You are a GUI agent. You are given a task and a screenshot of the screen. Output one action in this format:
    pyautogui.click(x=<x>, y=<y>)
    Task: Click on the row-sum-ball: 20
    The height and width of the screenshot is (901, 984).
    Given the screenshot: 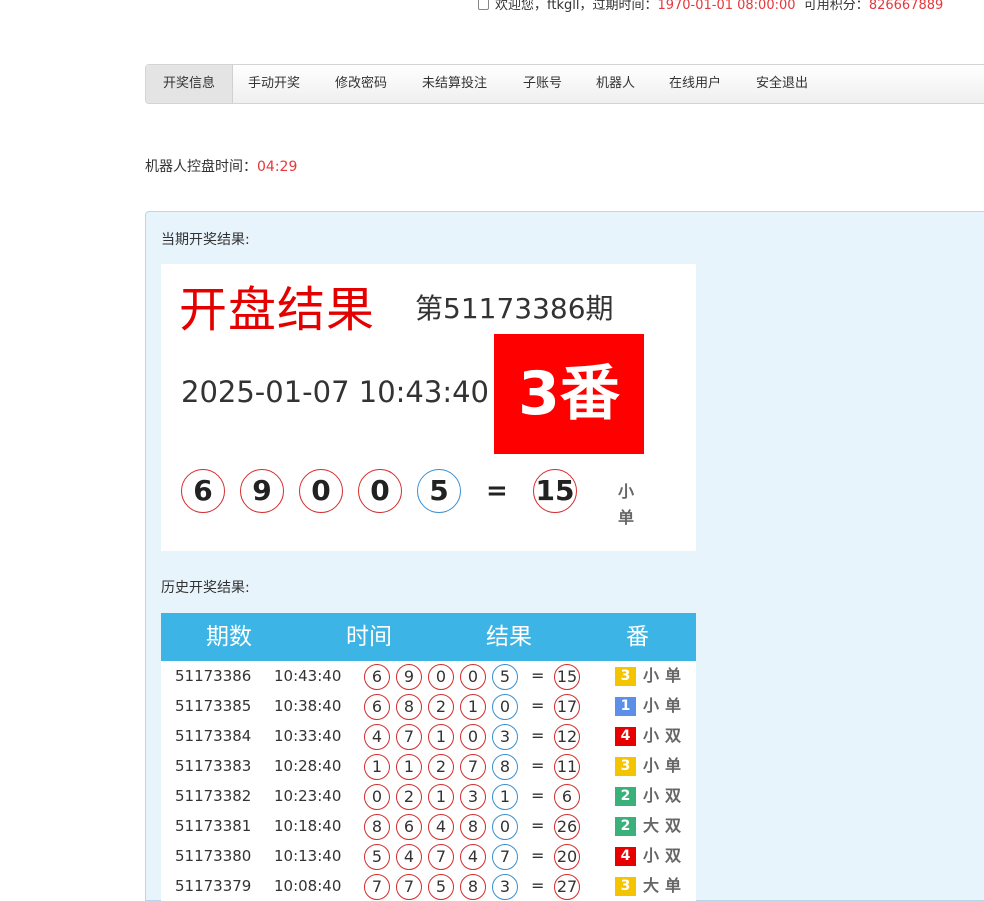 What is the action you would take?
    pyautogui.click(x=567, y=857)
    